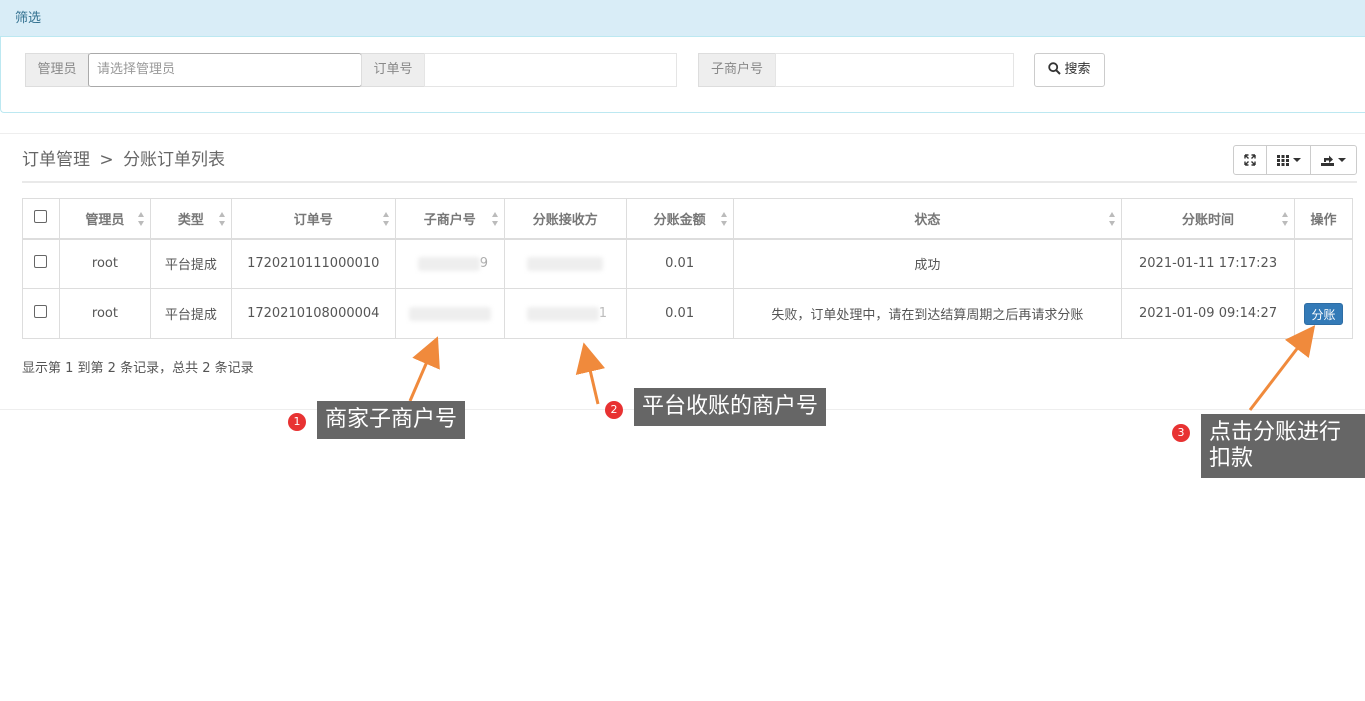 The height and width of the screenshot is (701, 1365). Describe the element at coordinates (682, 18) in the screenshot. I see `filter-panel-header: 筛选` at that location.